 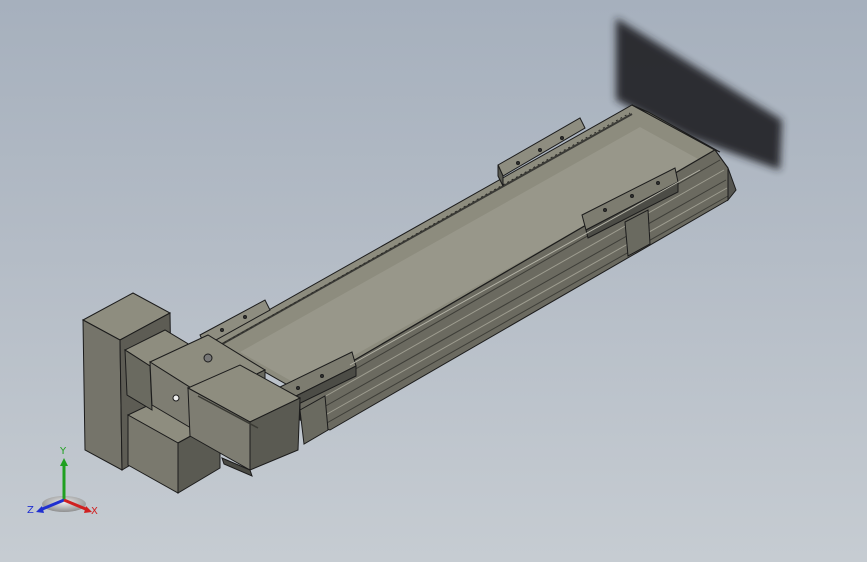 I want to click on z-axis-label: Z, so click(x=30, y=510).